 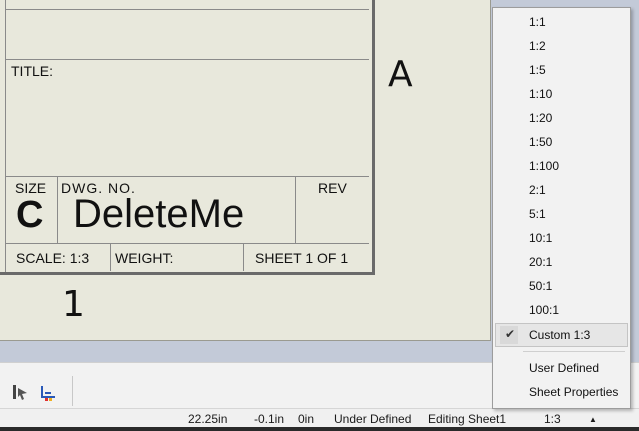 I want to click on status-x-coordinate: 22.25in, so click(x=208, y=419).